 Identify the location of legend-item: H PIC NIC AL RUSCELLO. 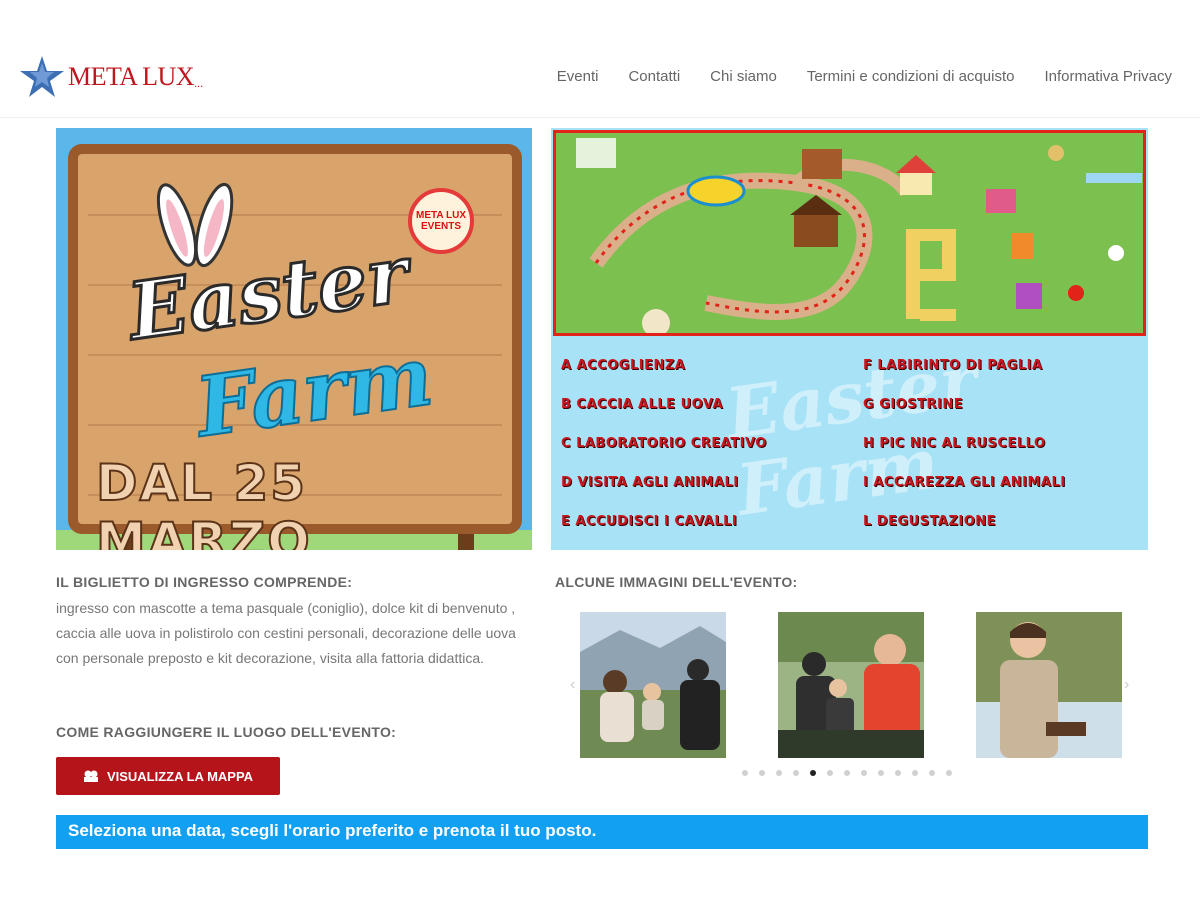
(954, 443).